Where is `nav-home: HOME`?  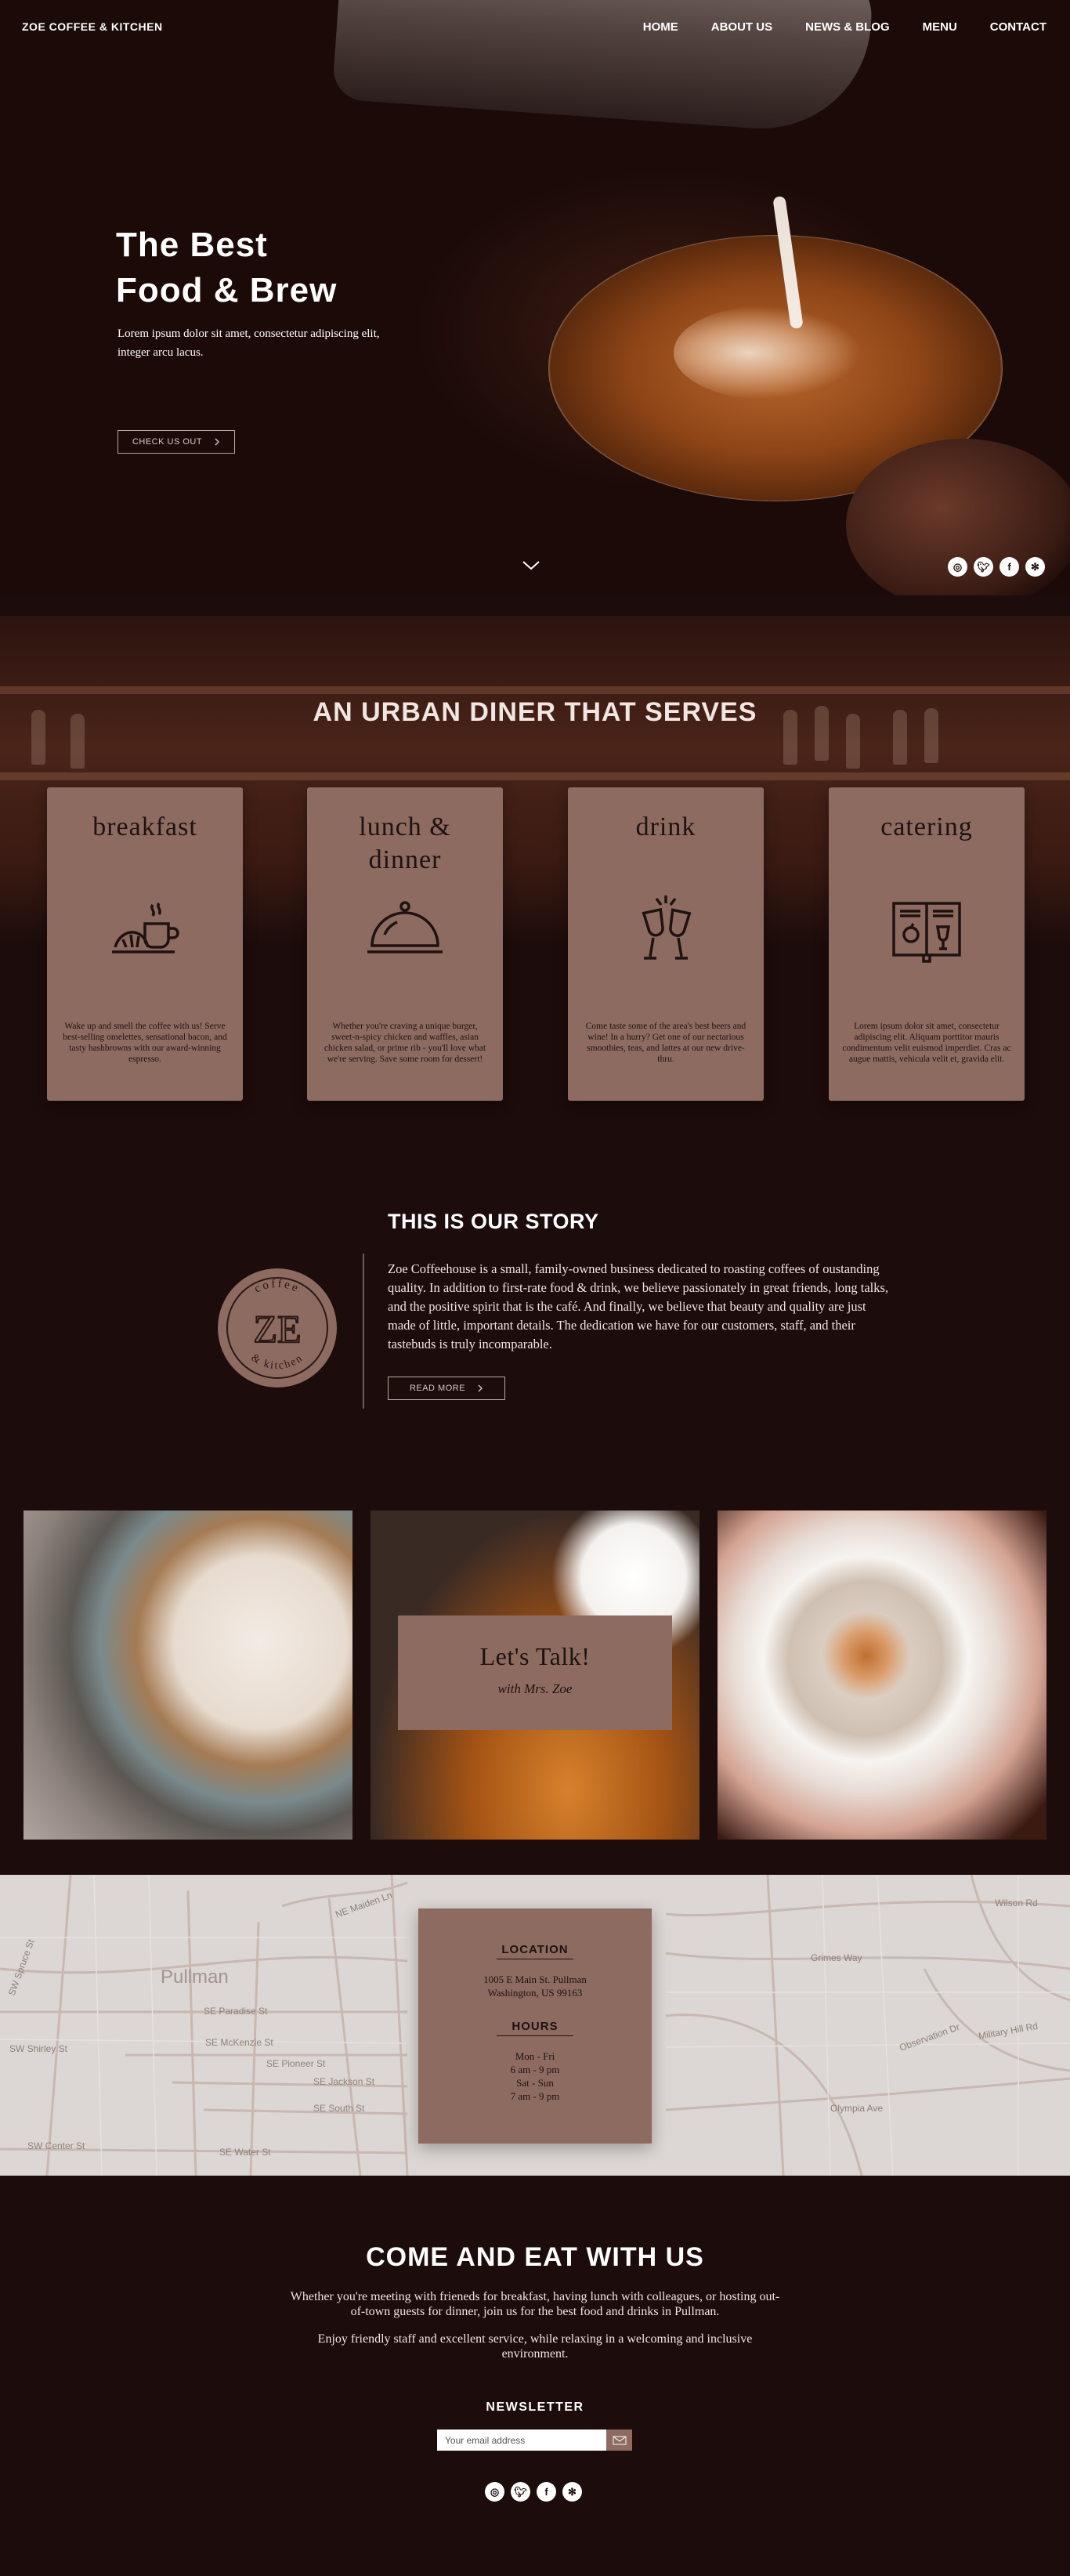
nav-home: HOME is located at coordinates (660, 27).